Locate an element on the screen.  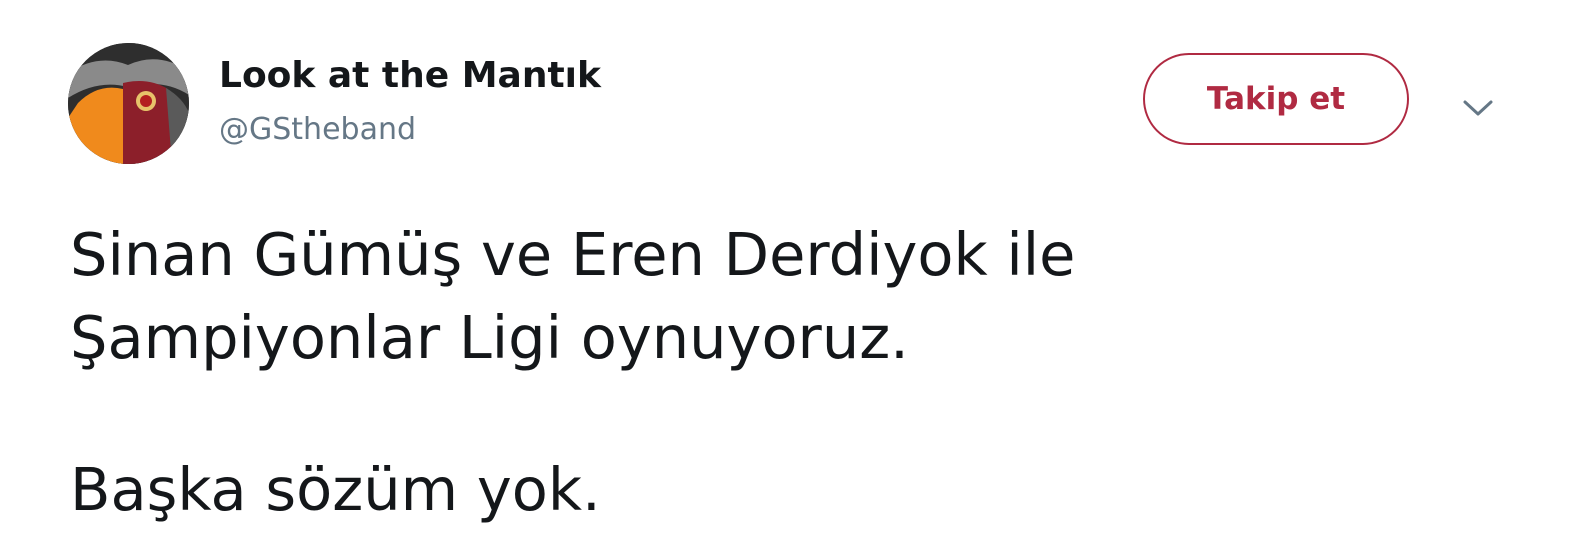
follow-button: Takip et is located at coordinates (1276, 99).